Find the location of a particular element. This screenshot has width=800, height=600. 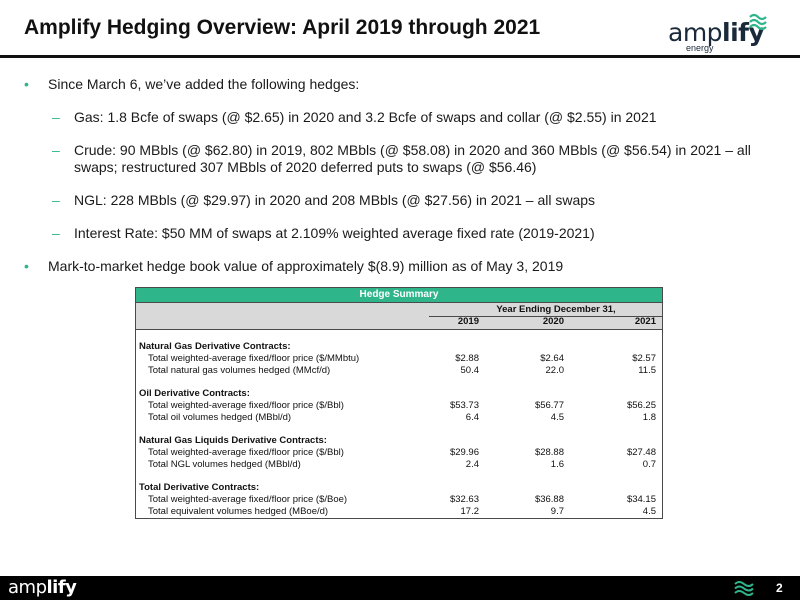

row-value: 50.4 is located at coordinates (470, 370).